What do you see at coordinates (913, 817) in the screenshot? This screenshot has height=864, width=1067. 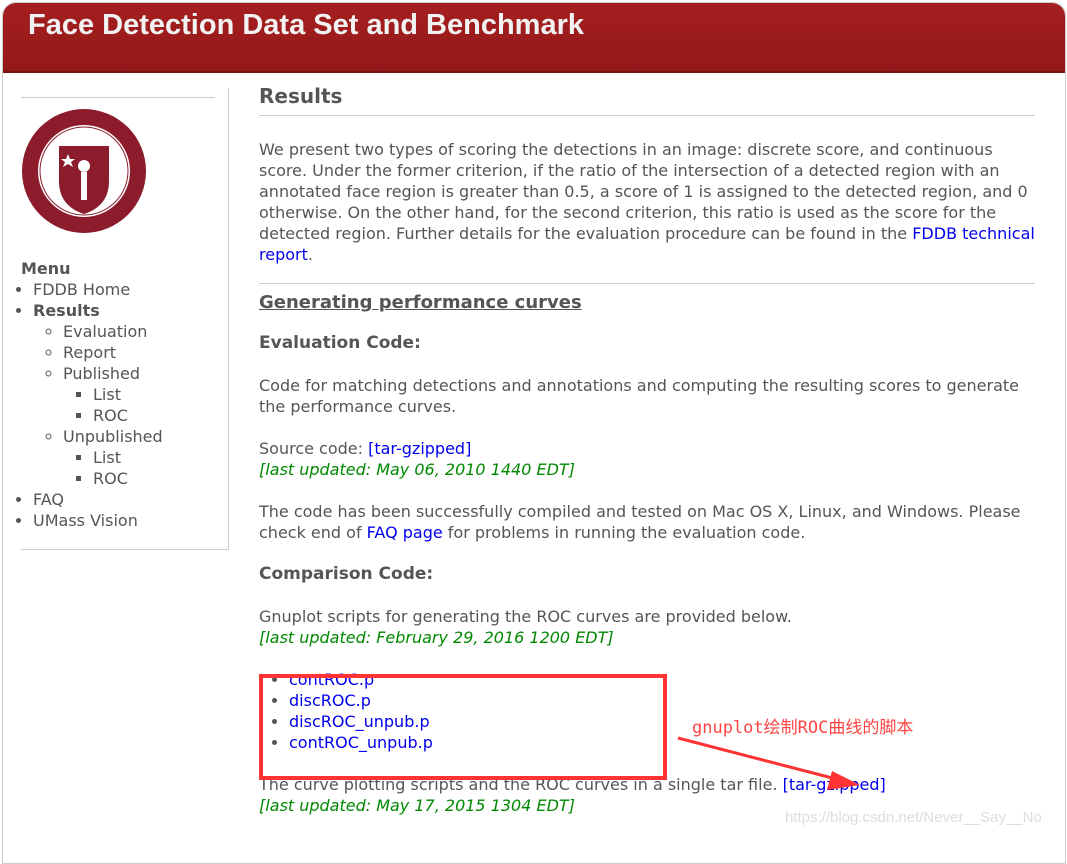 I see `watermark: https://blog.csdn.net/Never__Say__No` at bounding box center [913, 817].